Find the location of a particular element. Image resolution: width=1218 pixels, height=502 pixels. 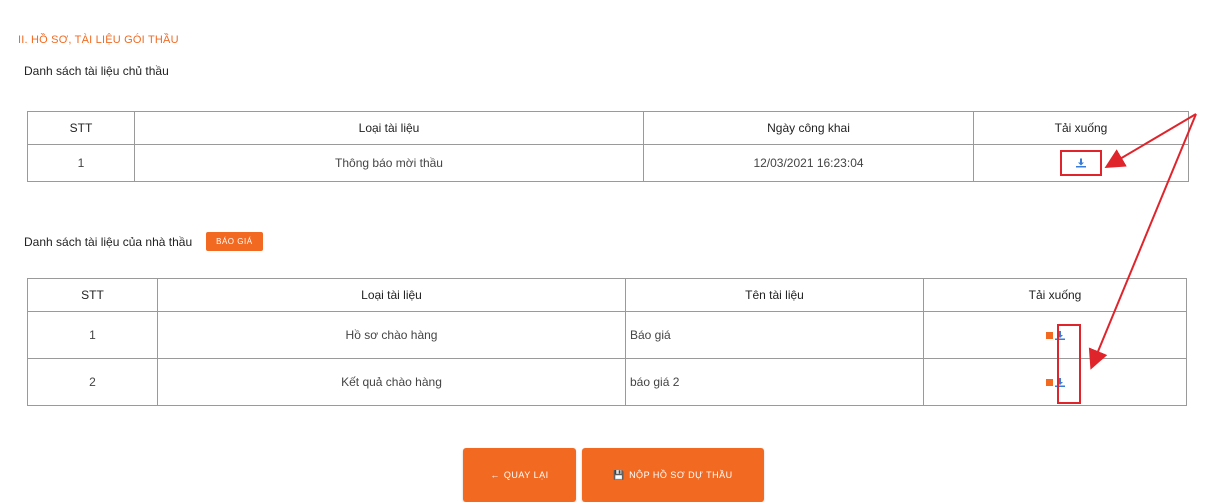

download-icon is located at coordinates (1081, 163).